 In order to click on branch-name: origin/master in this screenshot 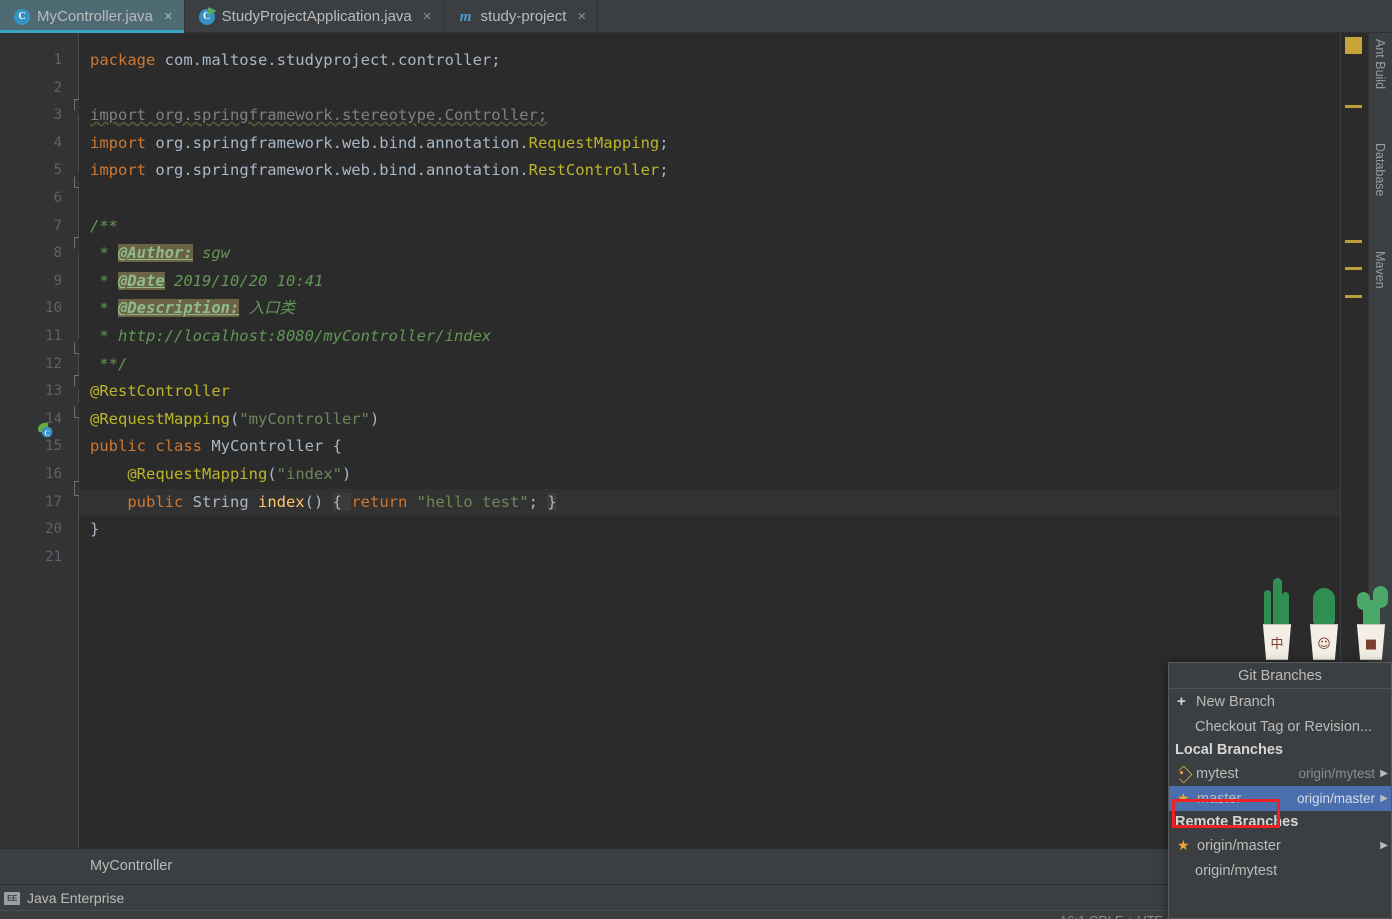, I will do `click(1239, 845)`.